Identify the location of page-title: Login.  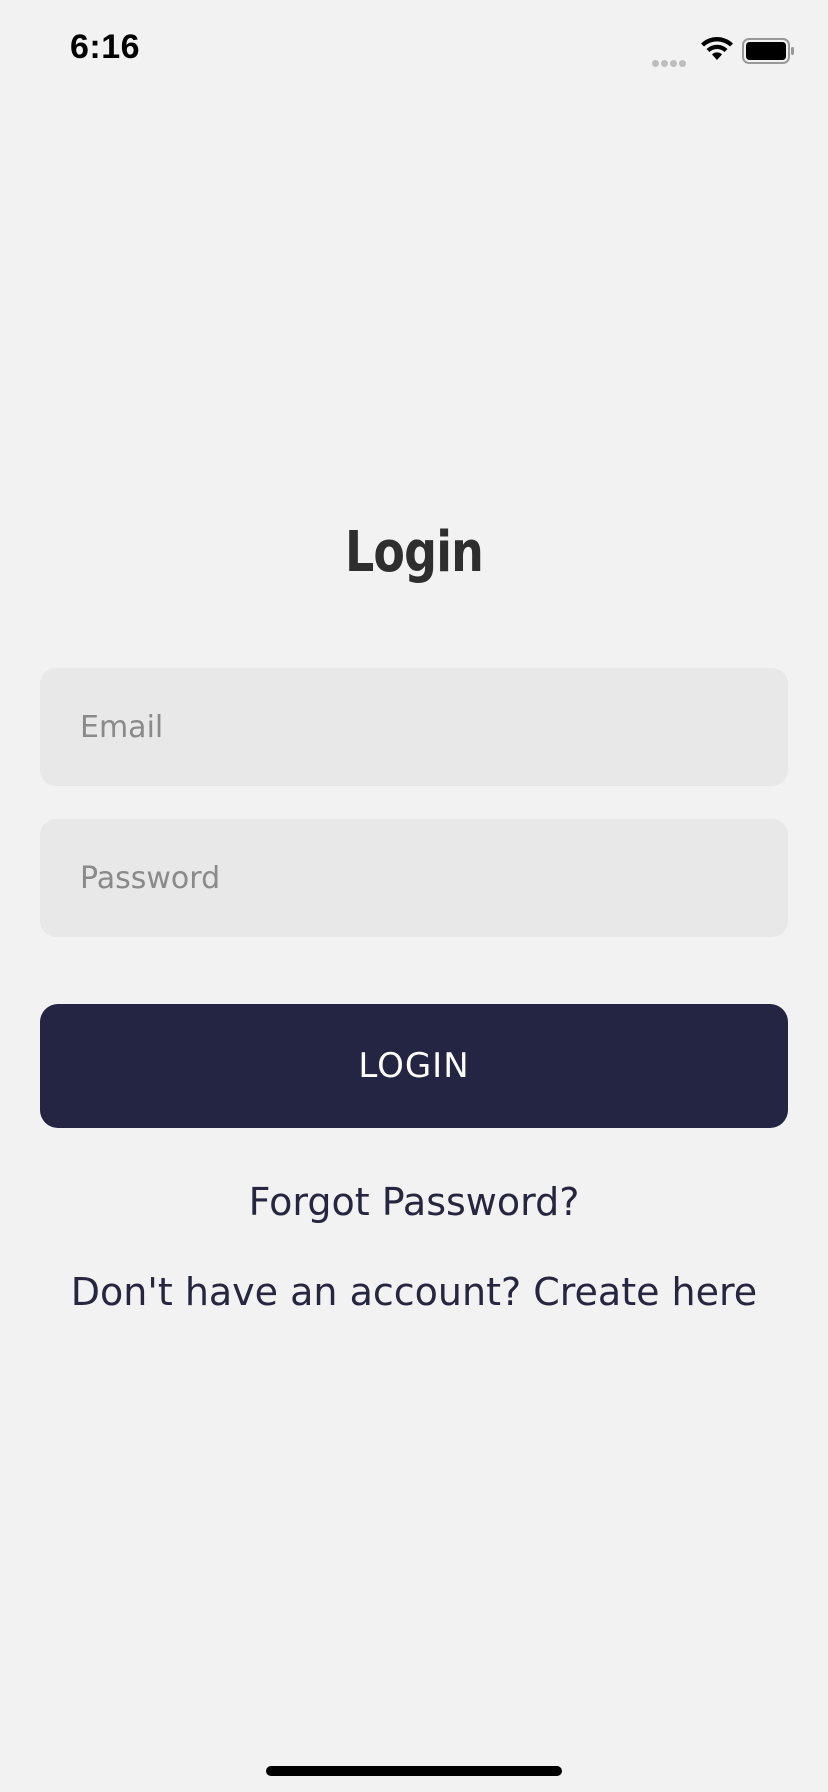
(414, 552).